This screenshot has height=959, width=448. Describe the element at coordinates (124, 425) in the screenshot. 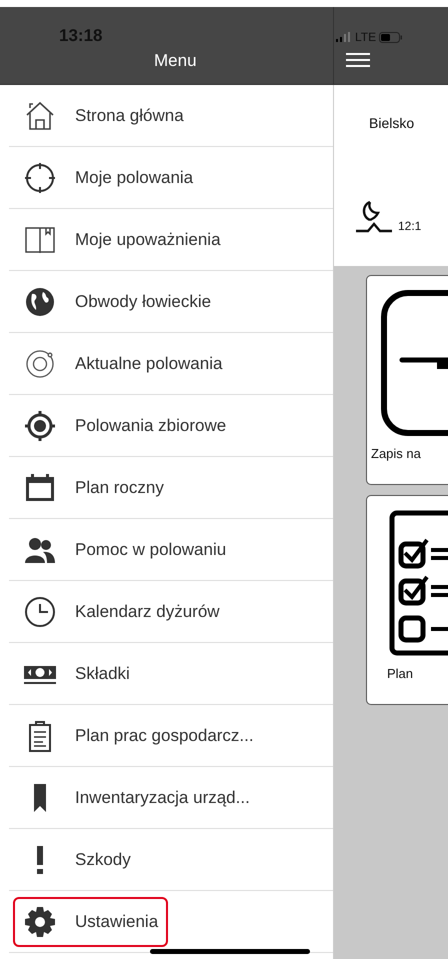

I see `menu-item: Polowania zbiorowe` at that location.